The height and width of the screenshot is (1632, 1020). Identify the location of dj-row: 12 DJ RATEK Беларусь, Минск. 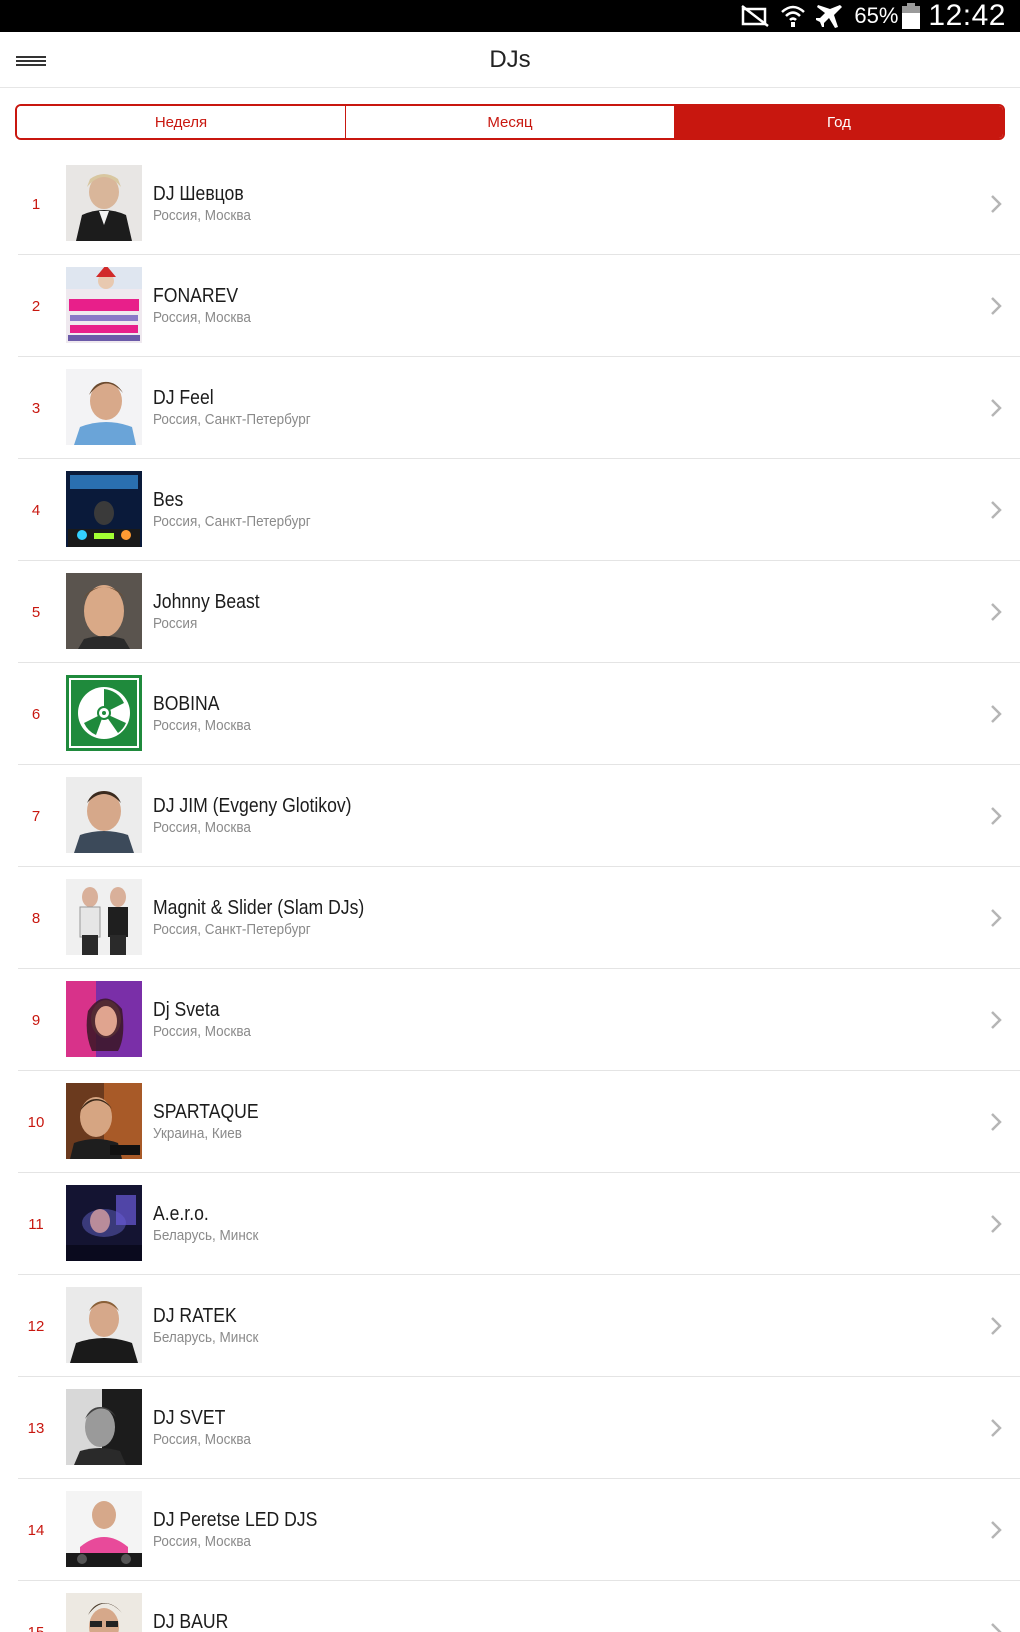
(510, 1326).